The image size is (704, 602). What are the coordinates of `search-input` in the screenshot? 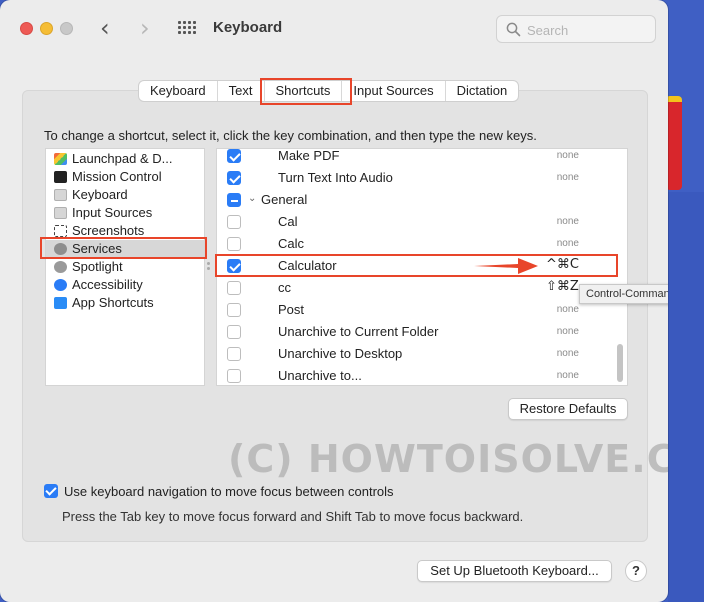 It's located at (587, 30).